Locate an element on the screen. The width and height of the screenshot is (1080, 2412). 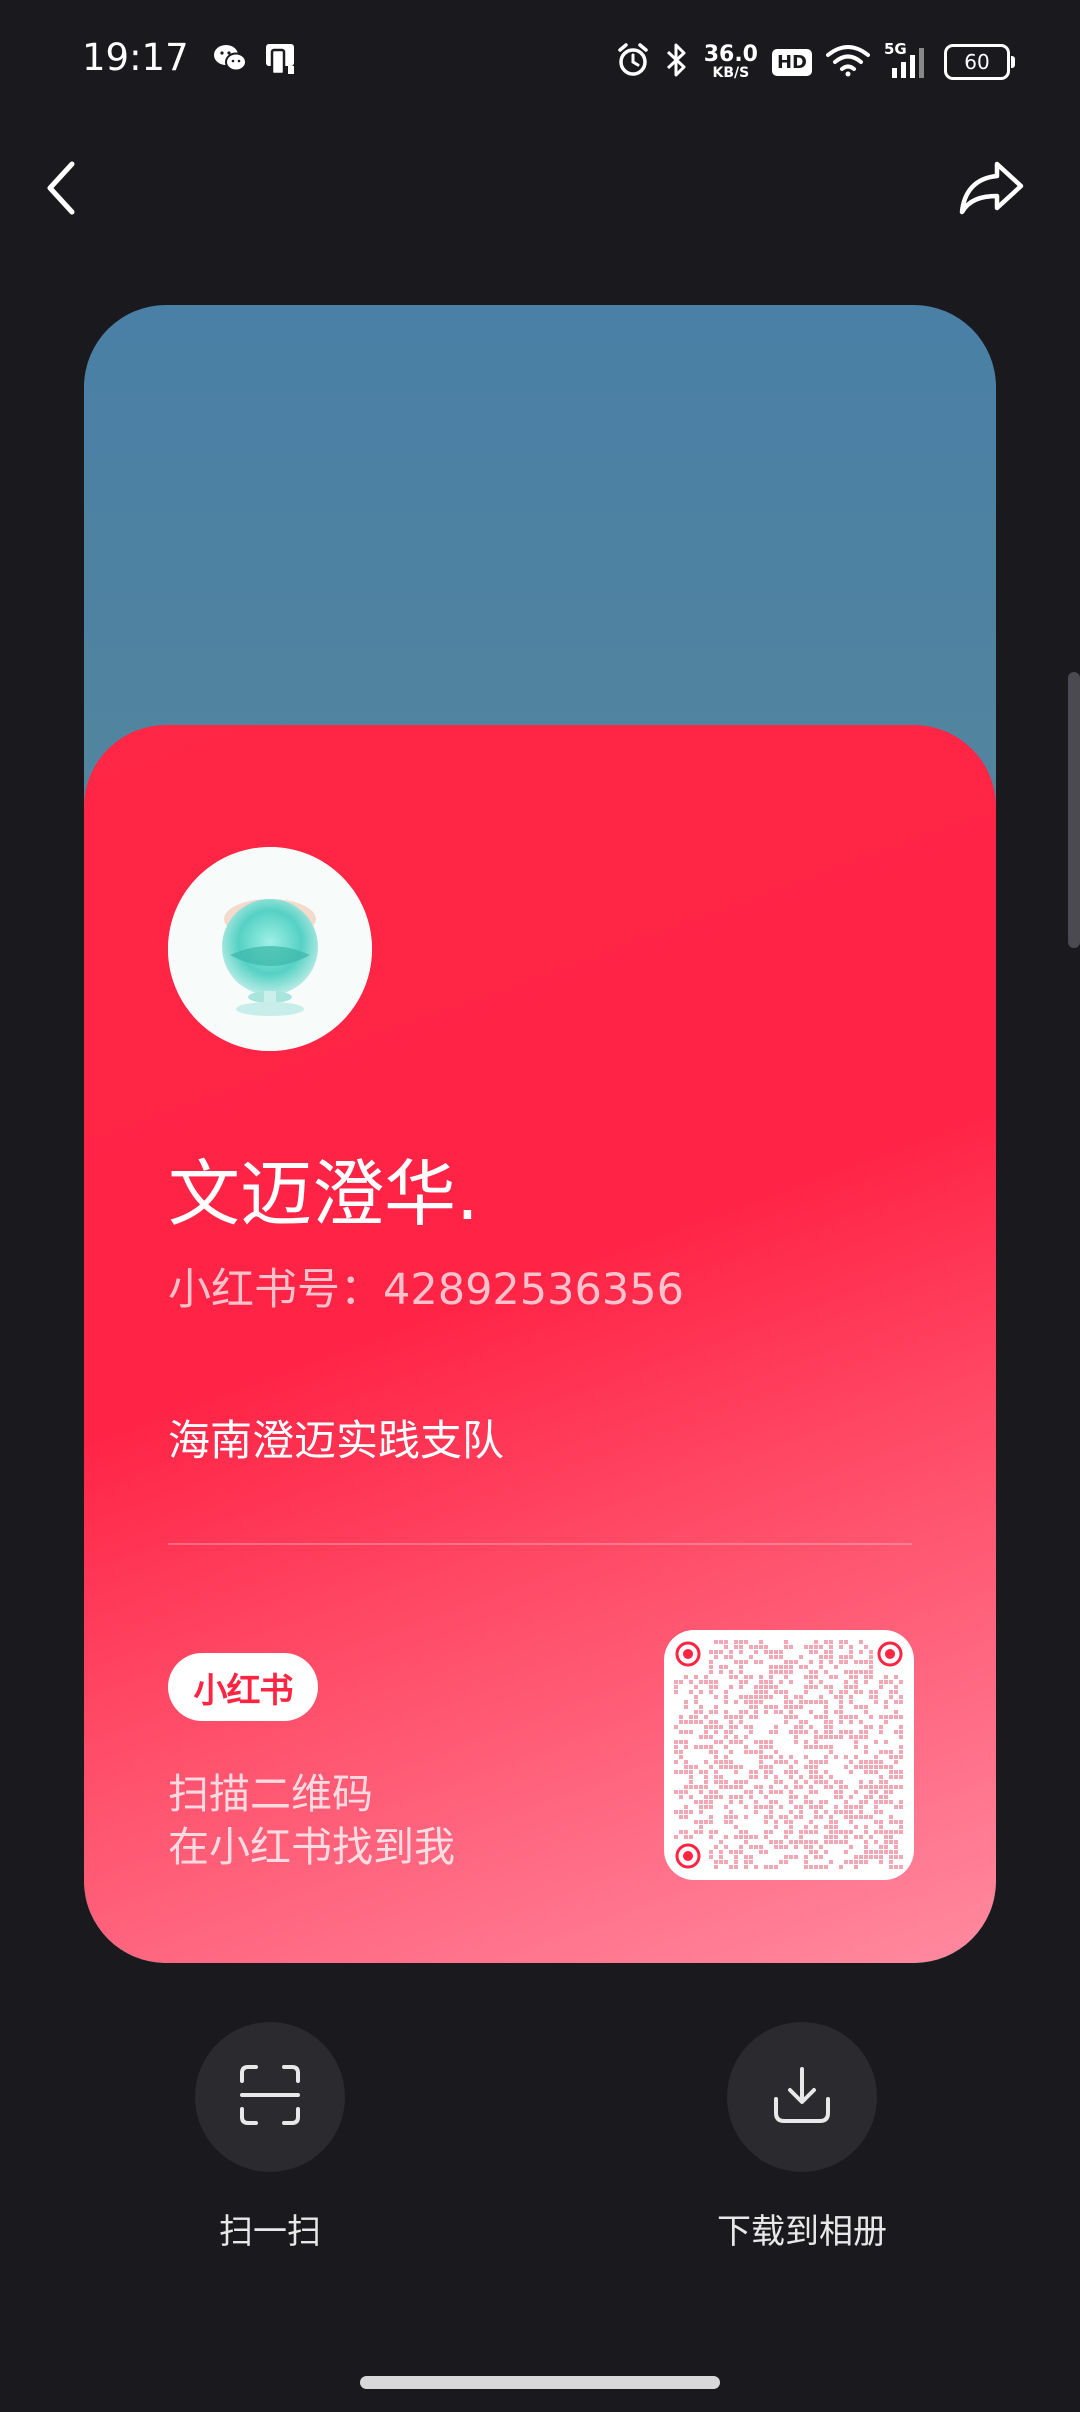
avatar is located at coordinates (270, 949).